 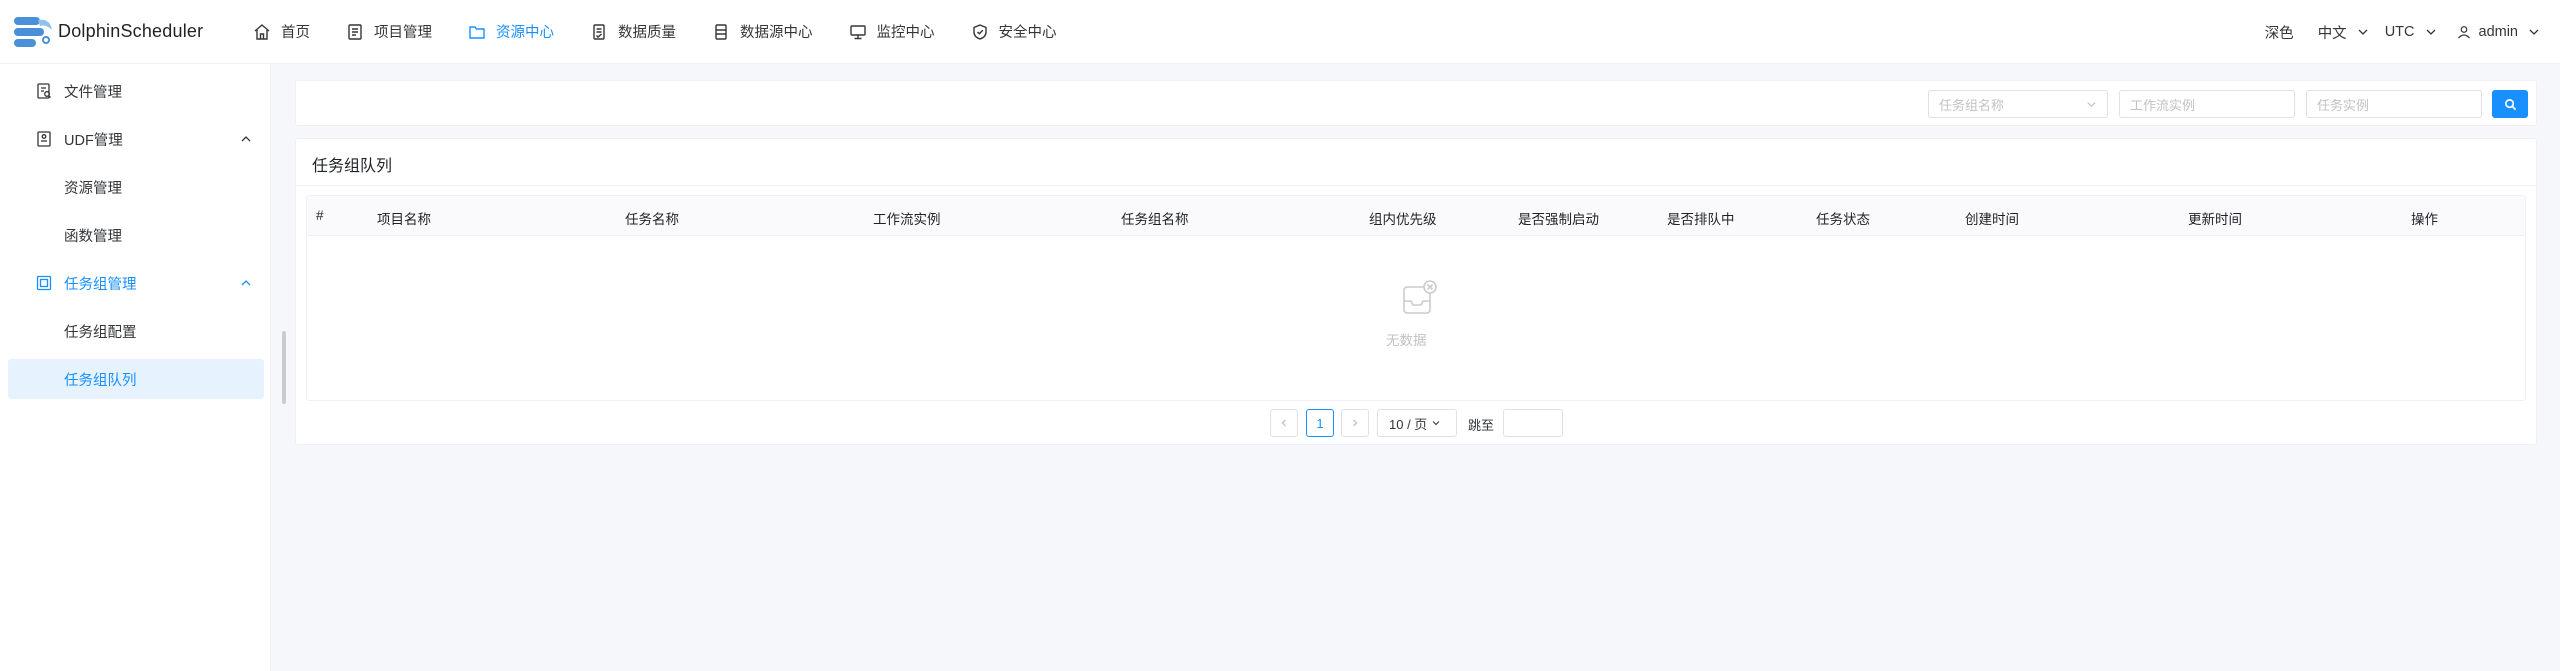 I want to click on main-nav: 首页 项目管理 资源中心 数据质量 数据源中心 监控中心 安全中心, so click(x=655, y=32).